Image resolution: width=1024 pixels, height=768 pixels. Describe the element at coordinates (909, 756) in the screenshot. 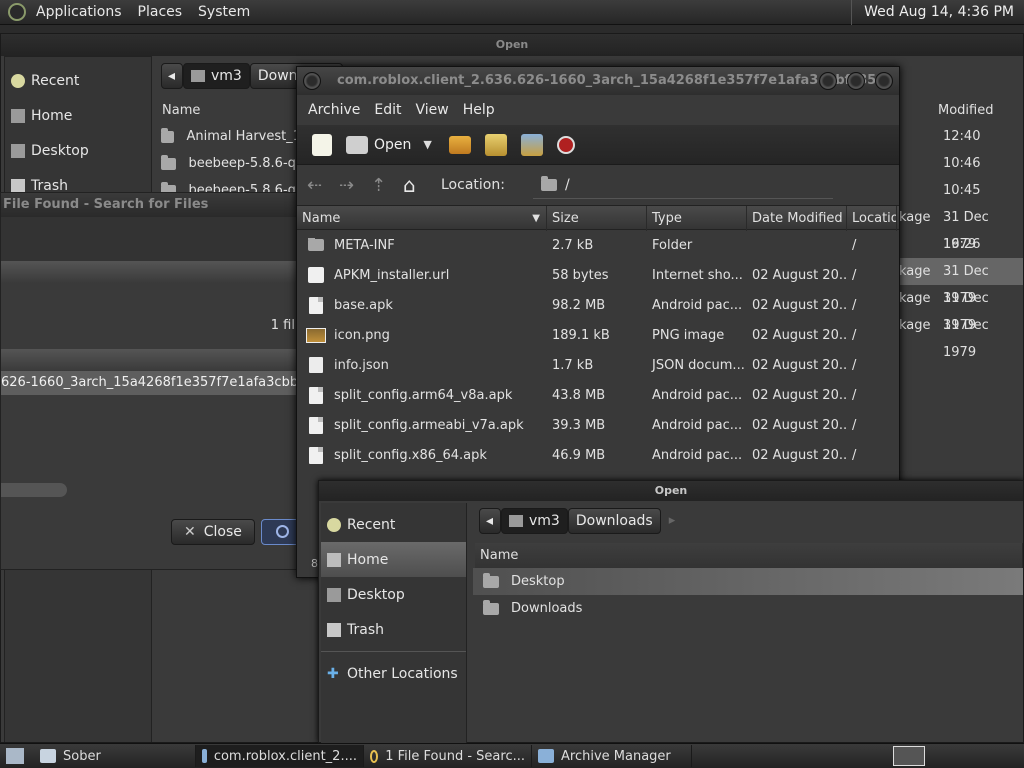

I see `workspace-switcher` at that location.